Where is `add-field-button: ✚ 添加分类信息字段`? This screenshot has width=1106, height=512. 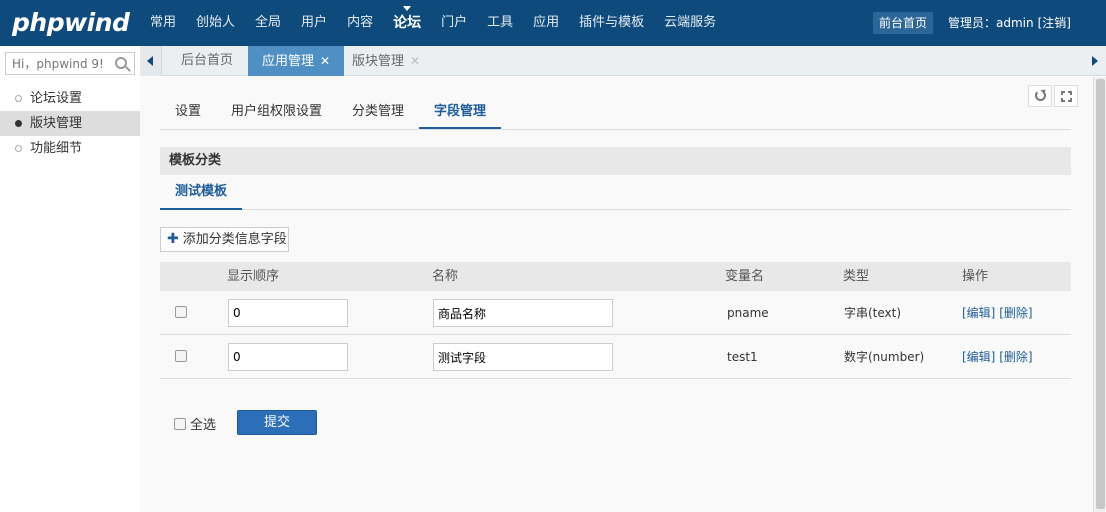 add-field-button: ✚ 添加分类信息字段 is located at coordinates (224, 239).